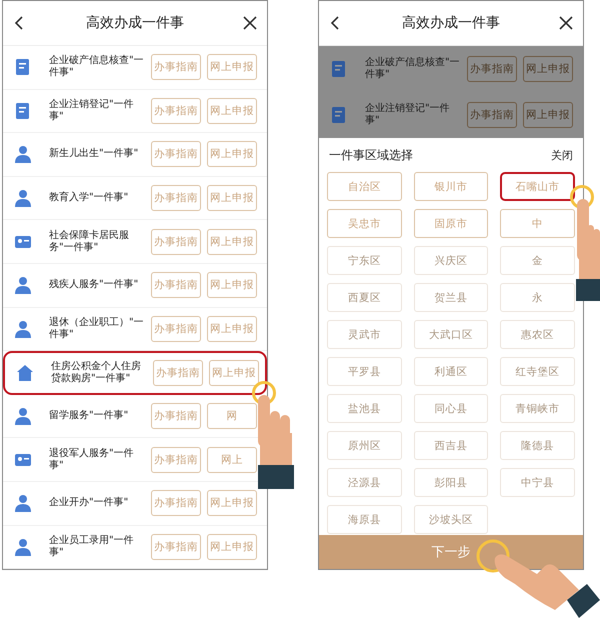 This screenshot has width=600, height=621. I want to click on panel-title: 一件事区域选择, so click(371, 155).